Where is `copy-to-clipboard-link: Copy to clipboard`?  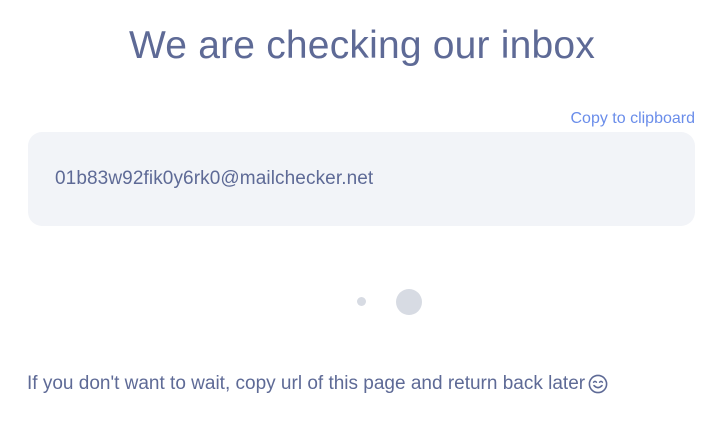
copy-to-clipboard-link: Copy to clipboard is located at coordinates (632, 119).